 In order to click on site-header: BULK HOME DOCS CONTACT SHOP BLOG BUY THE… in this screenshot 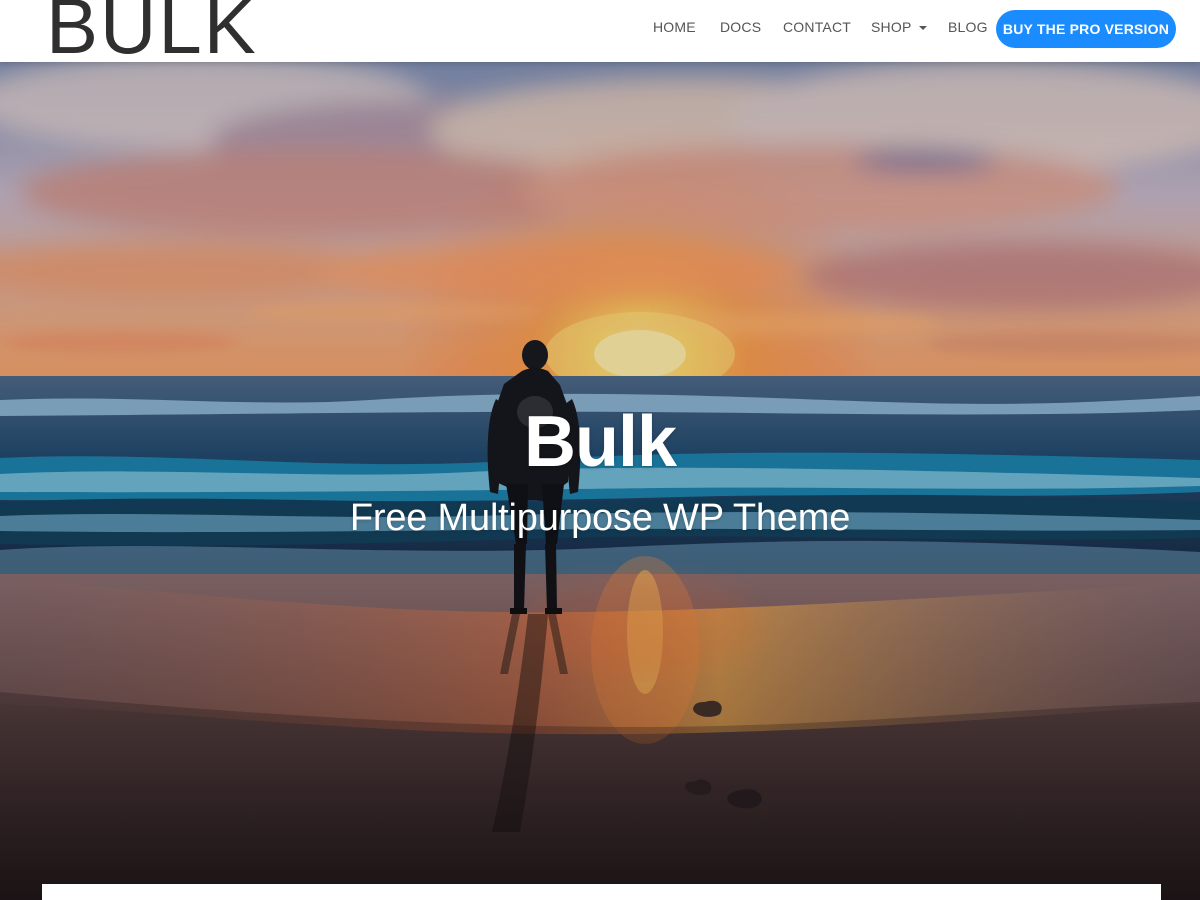, I will do `click(600, 32)`.